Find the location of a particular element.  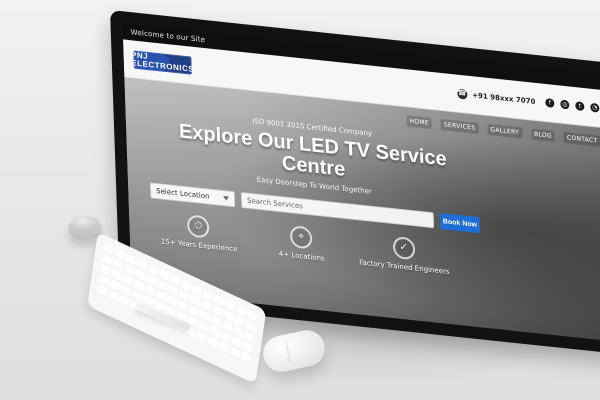

logo-text: PNJ ELECTRONICS is located at coordinates (162, 61).